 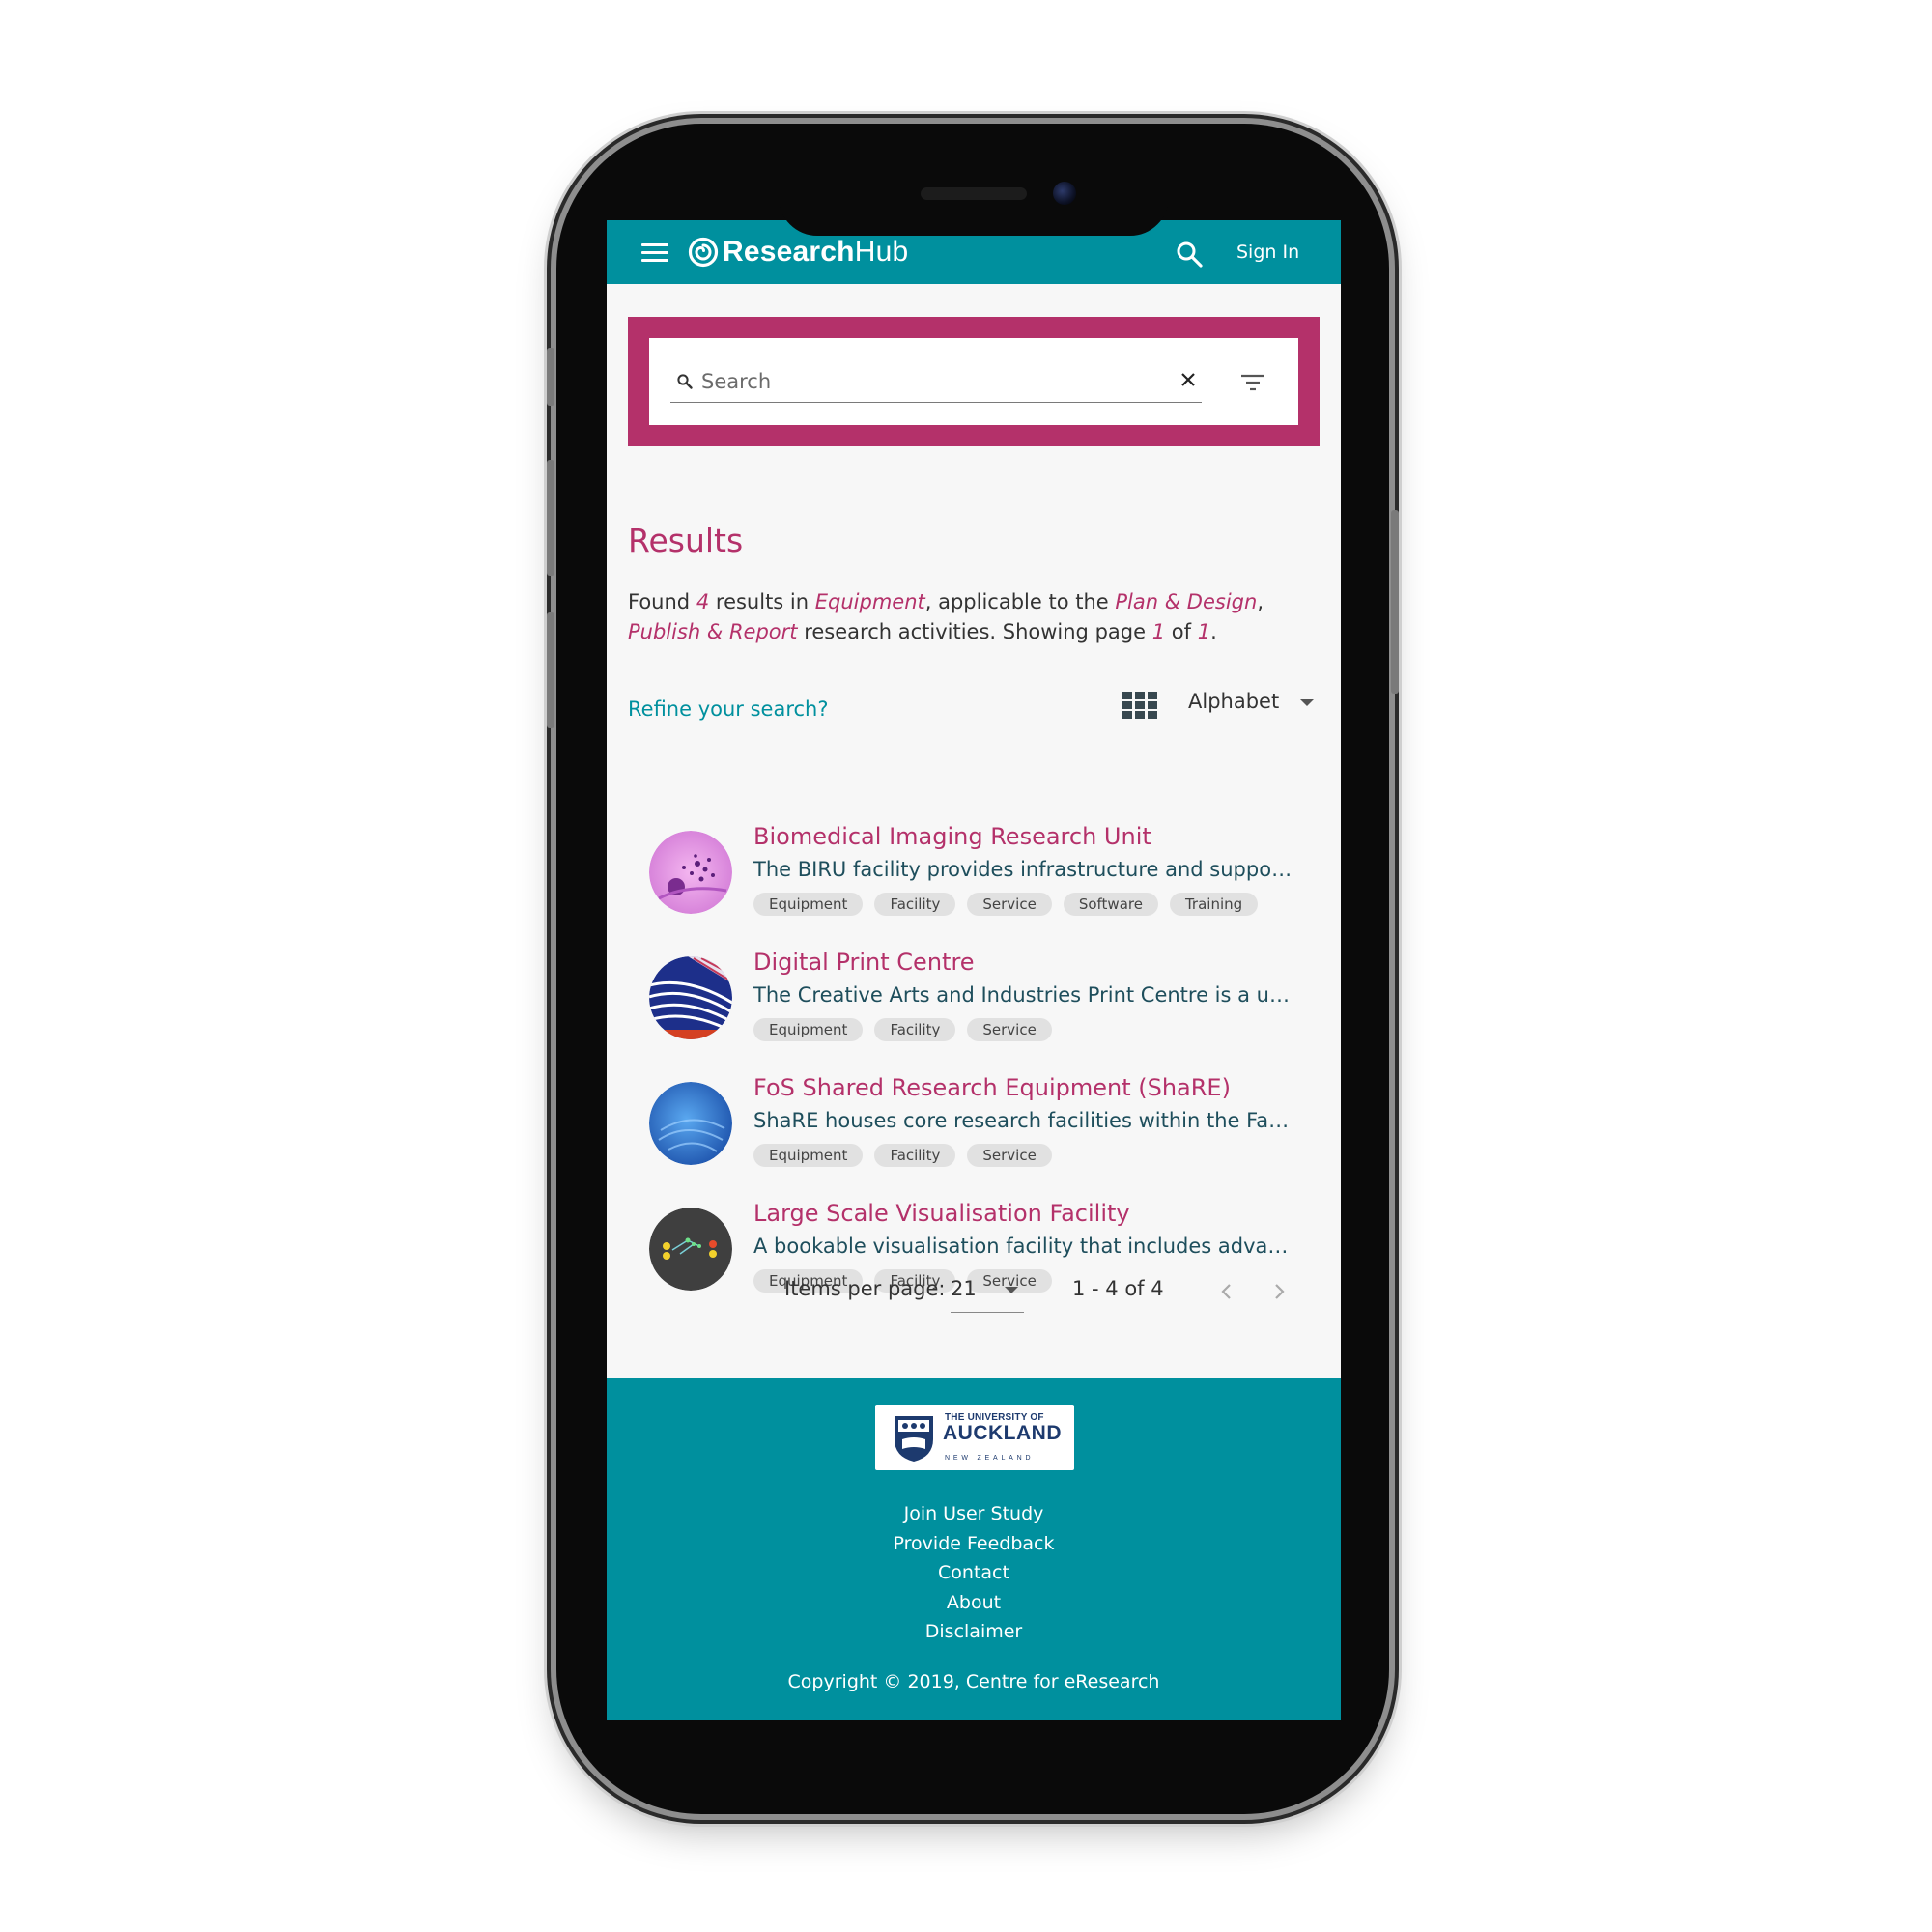 What do you see at coordinates (659, 601) in the screenshot?
I see `summary-found: Found` at bounding box center [659, 601].